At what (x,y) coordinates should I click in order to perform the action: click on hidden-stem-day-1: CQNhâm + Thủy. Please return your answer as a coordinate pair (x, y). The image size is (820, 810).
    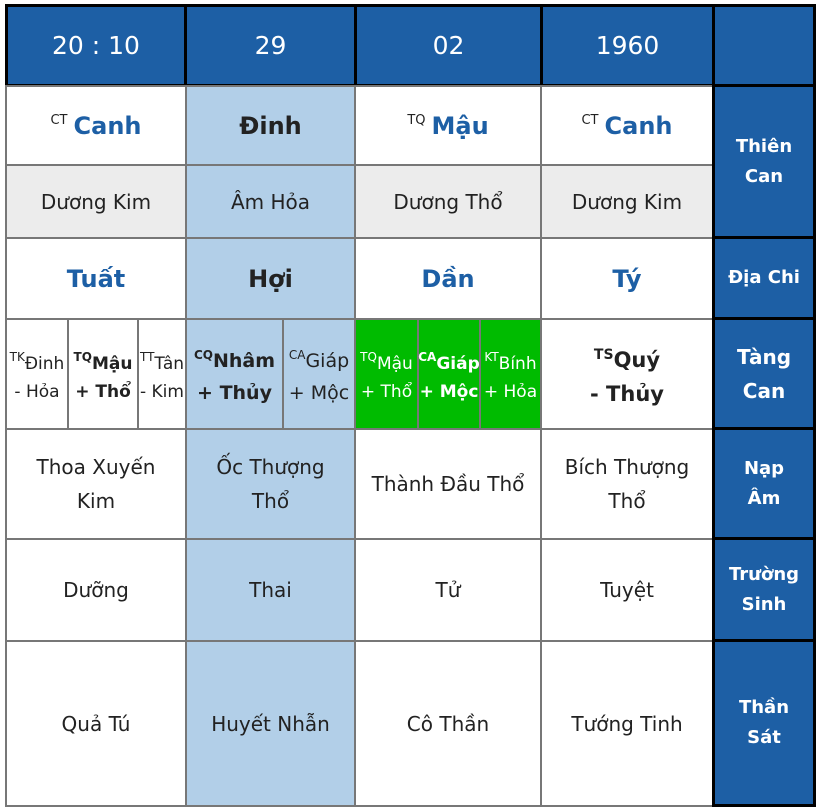
    Looking at the image, I should click on (234, 374).